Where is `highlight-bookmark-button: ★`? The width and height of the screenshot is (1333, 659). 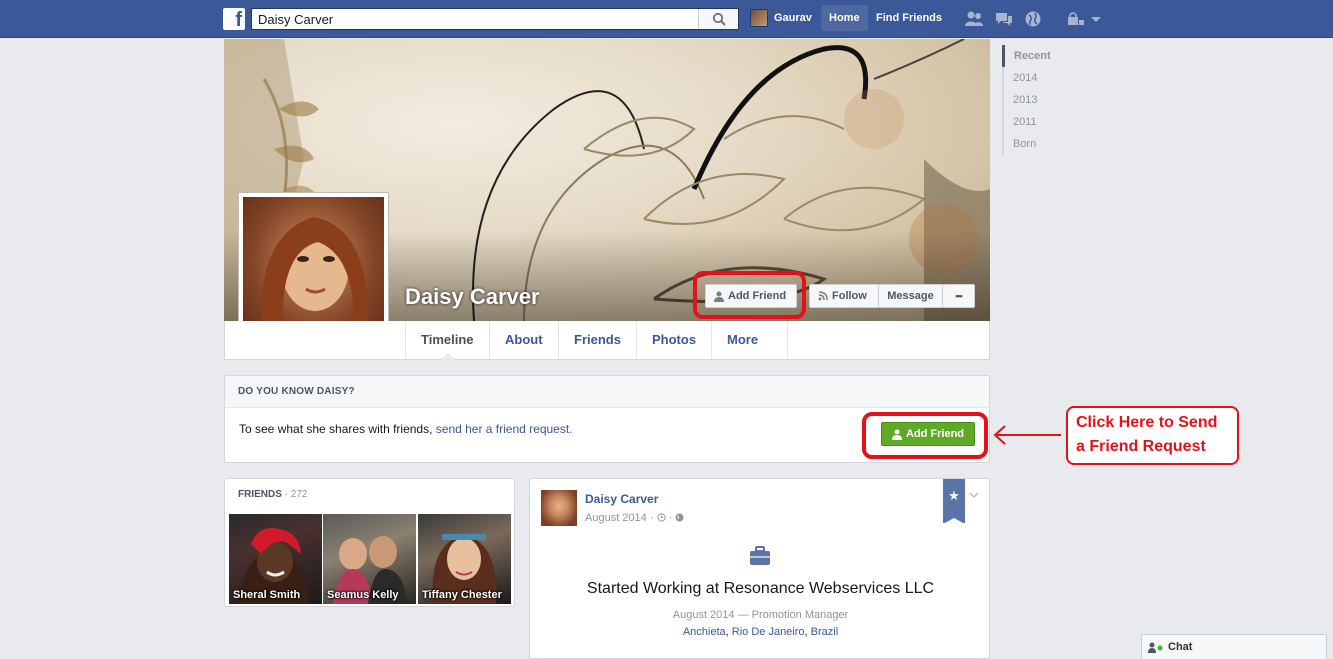 highlight-bookmark-button: ★ is located at coordinates (954, 501).